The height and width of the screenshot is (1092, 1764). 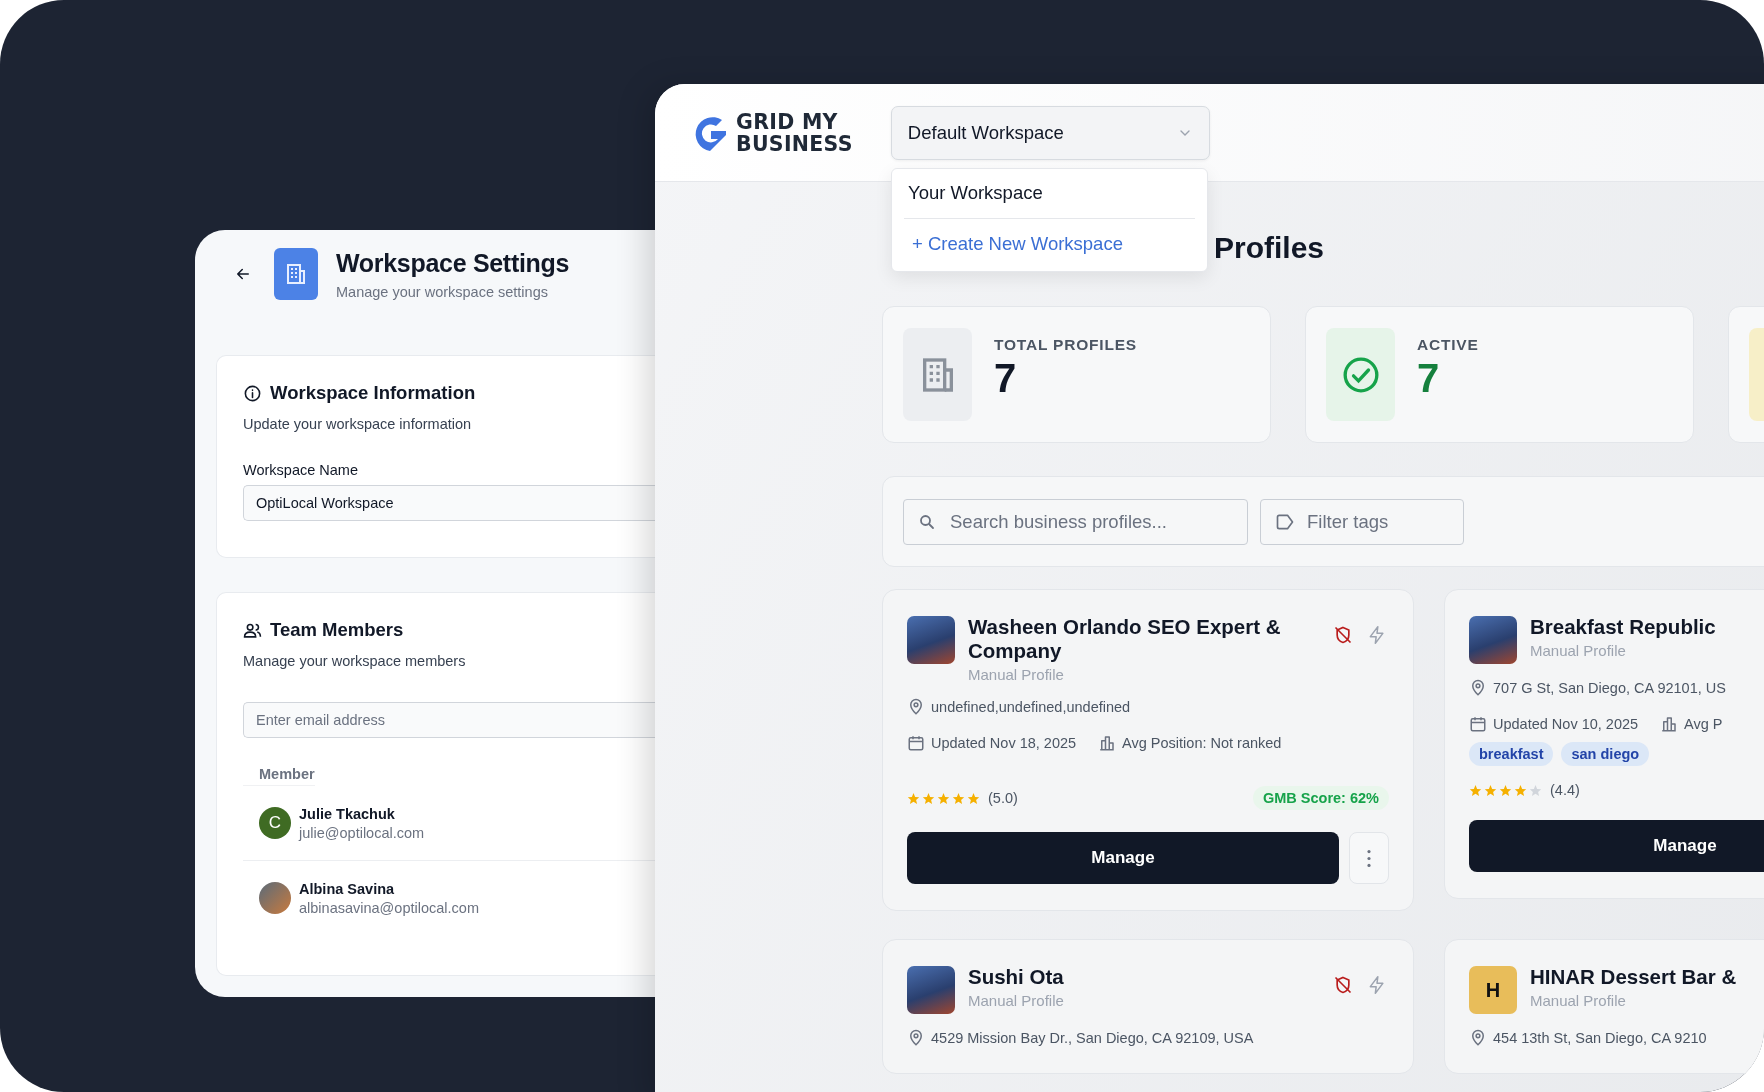 What do you see at coordinates (1703, 724) in the screenshot?
I see `avg-position: Avg P` at bounding box center [1703, 724].